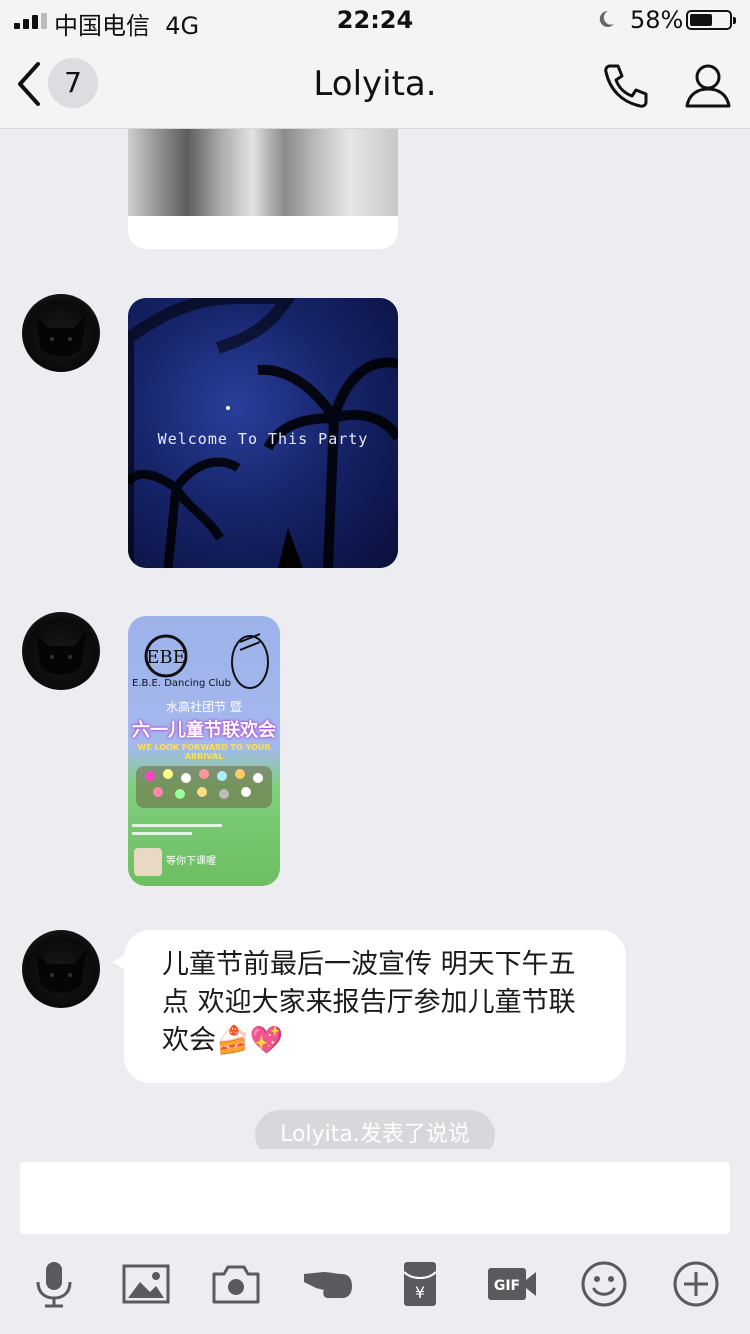 This screenshot has height=1334, width=750. What do you see at coordinates (204, 707) in the screenshot?
I see `poster-line-1: 水高社团节 暨` at bounding box center [204, 707].